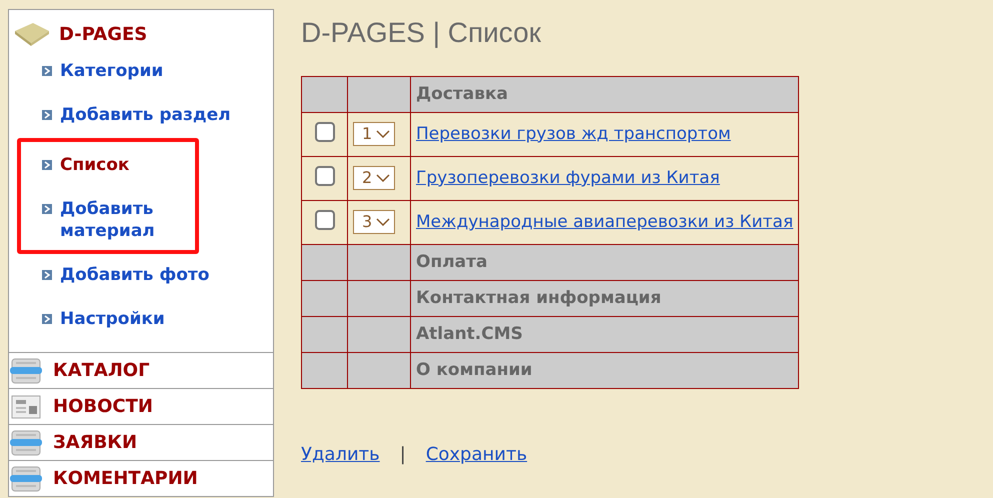 The height and width of the screenshot is (498, 993). Describe the element at coordinates (374, 222) in the screenshot. I see `order-select: 3` at that location.